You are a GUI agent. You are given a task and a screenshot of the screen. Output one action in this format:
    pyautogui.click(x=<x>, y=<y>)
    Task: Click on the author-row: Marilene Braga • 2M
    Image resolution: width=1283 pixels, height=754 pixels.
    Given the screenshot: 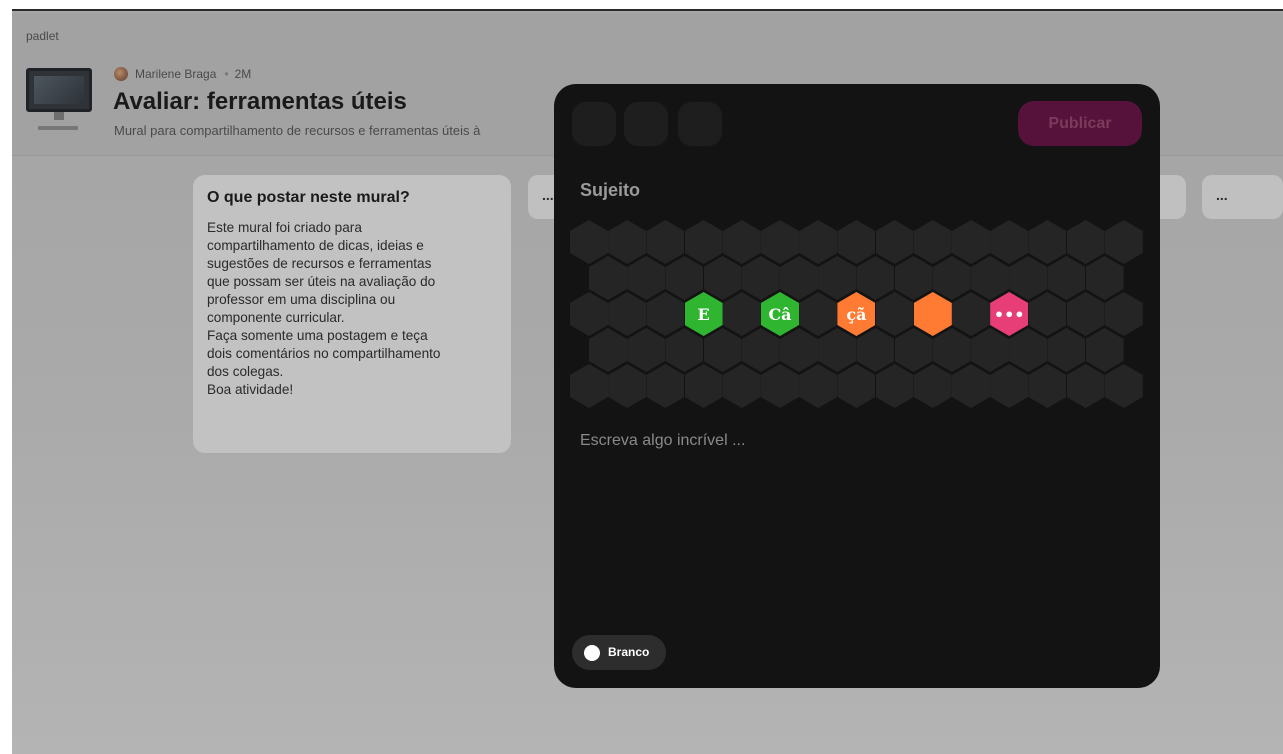 What is the action you would take?
    pyautogui.click(x=182, y=74)
    